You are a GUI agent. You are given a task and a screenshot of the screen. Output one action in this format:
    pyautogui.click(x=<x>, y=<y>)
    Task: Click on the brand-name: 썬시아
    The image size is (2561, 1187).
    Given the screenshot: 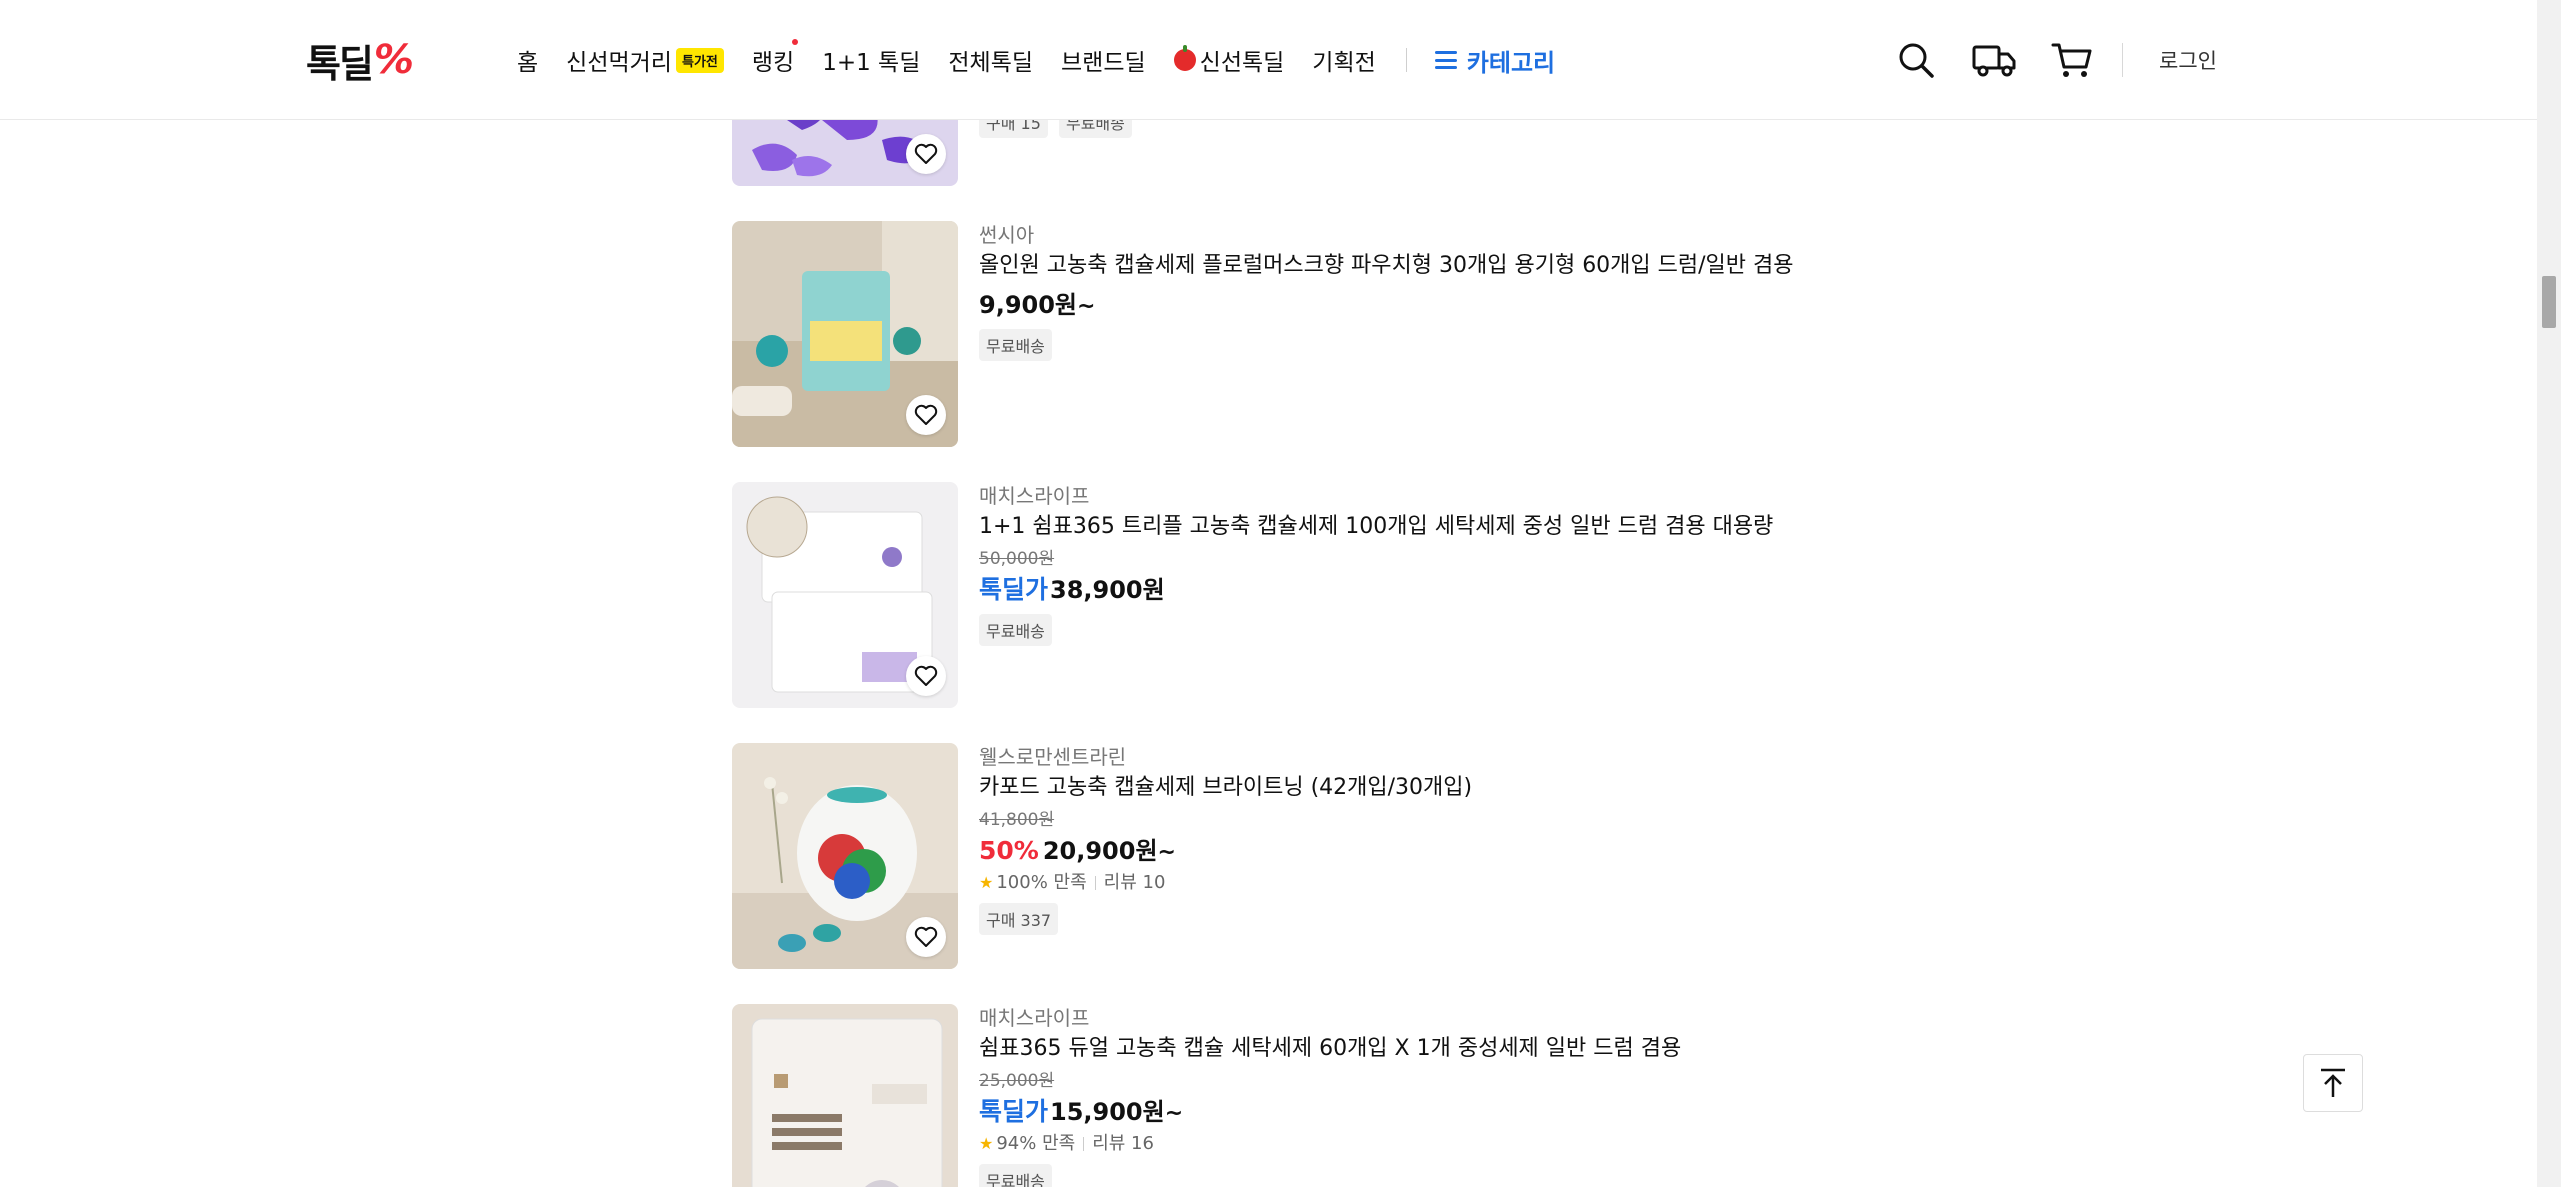 What is the action you would take?
    pyautogui.click(x=1389, y=235)
    